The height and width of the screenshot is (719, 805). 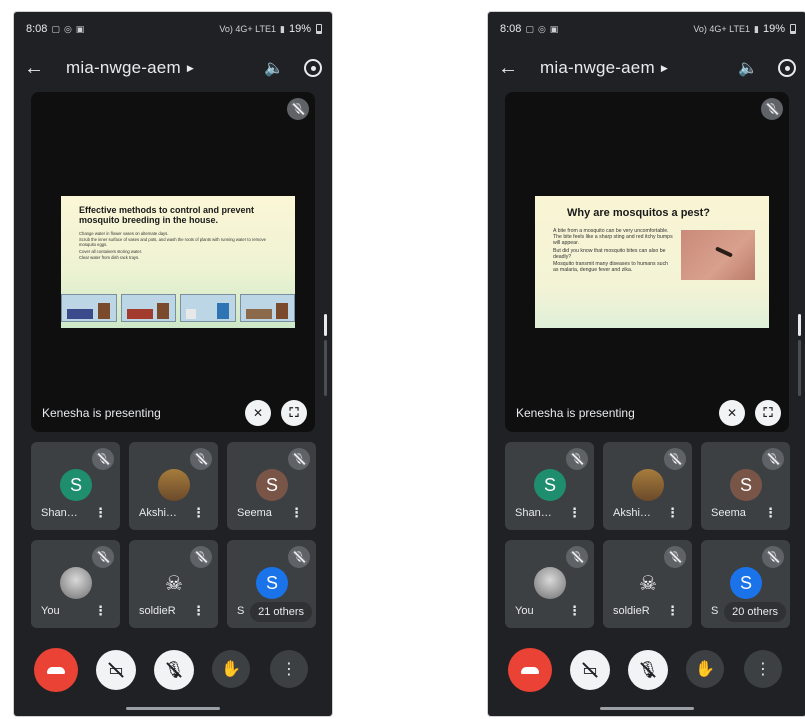 I want to click on bathroom-image, so click(x=208, y=308).